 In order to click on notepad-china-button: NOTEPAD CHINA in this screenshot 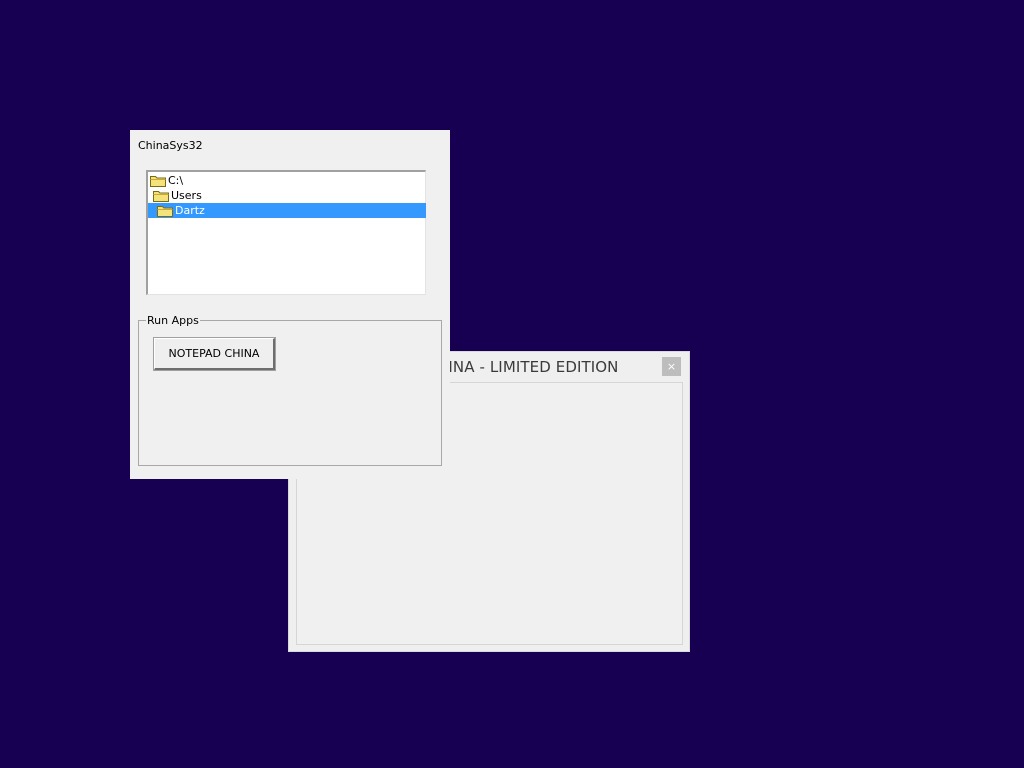, I will do `click(214, 354)`.